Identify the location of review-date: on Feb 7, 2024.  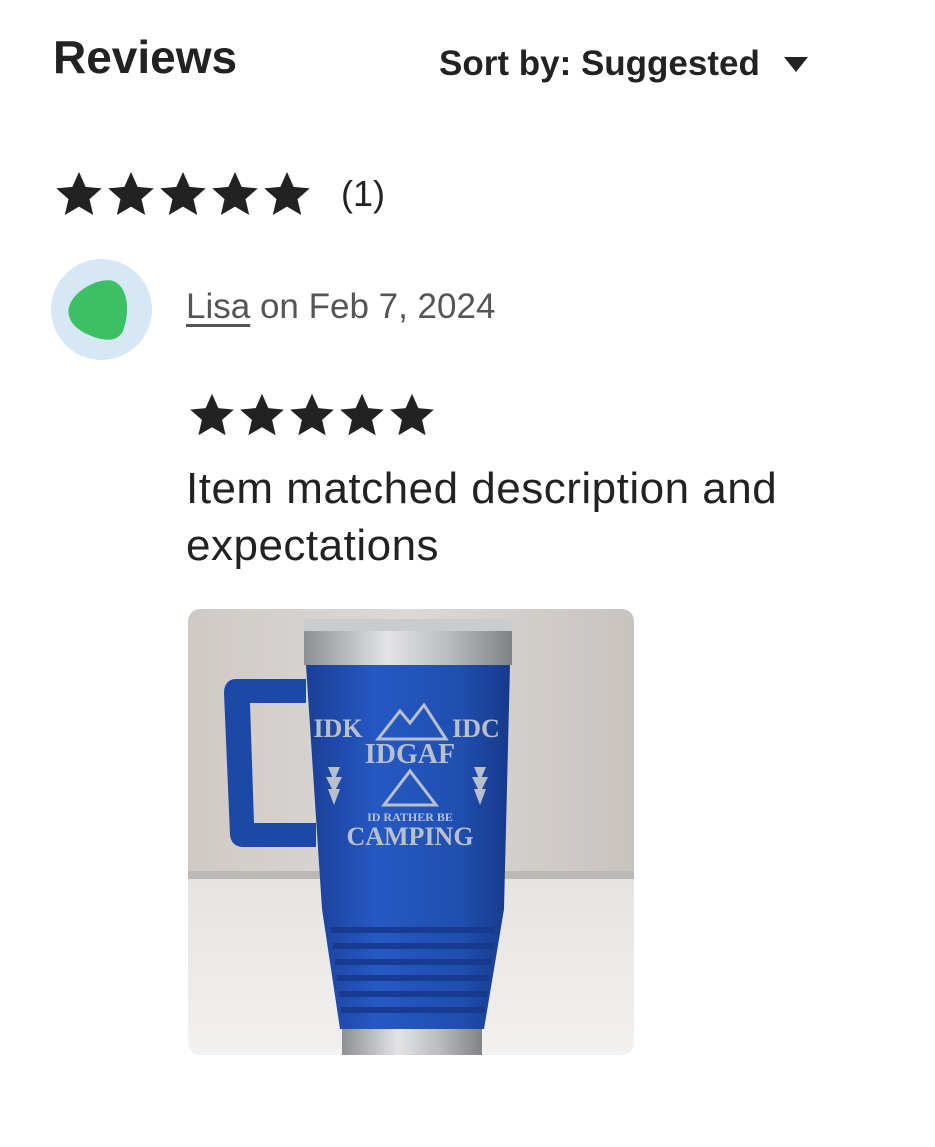
(377, 306).